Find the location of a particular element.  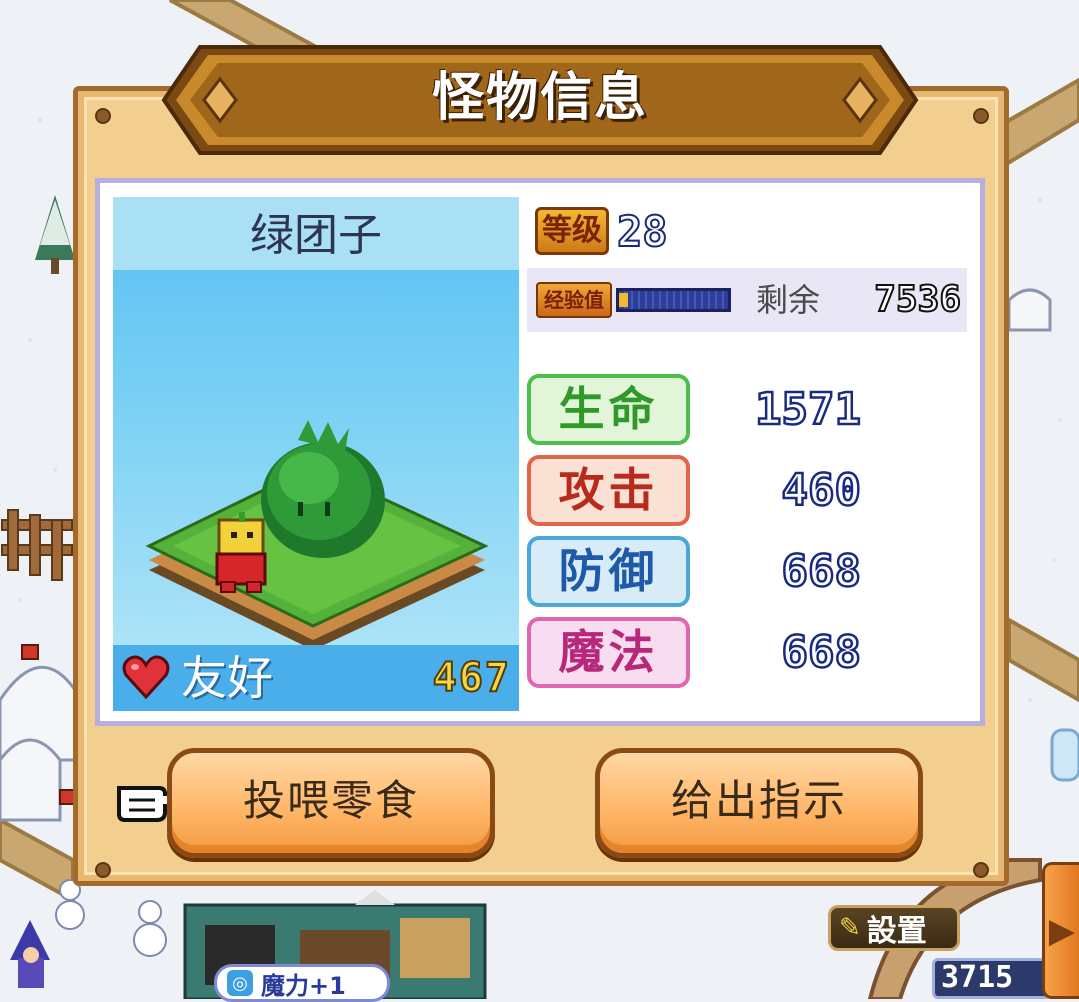

magic-gain-toast: ◎ 魔力+1 is located at coordinates (302, 983).